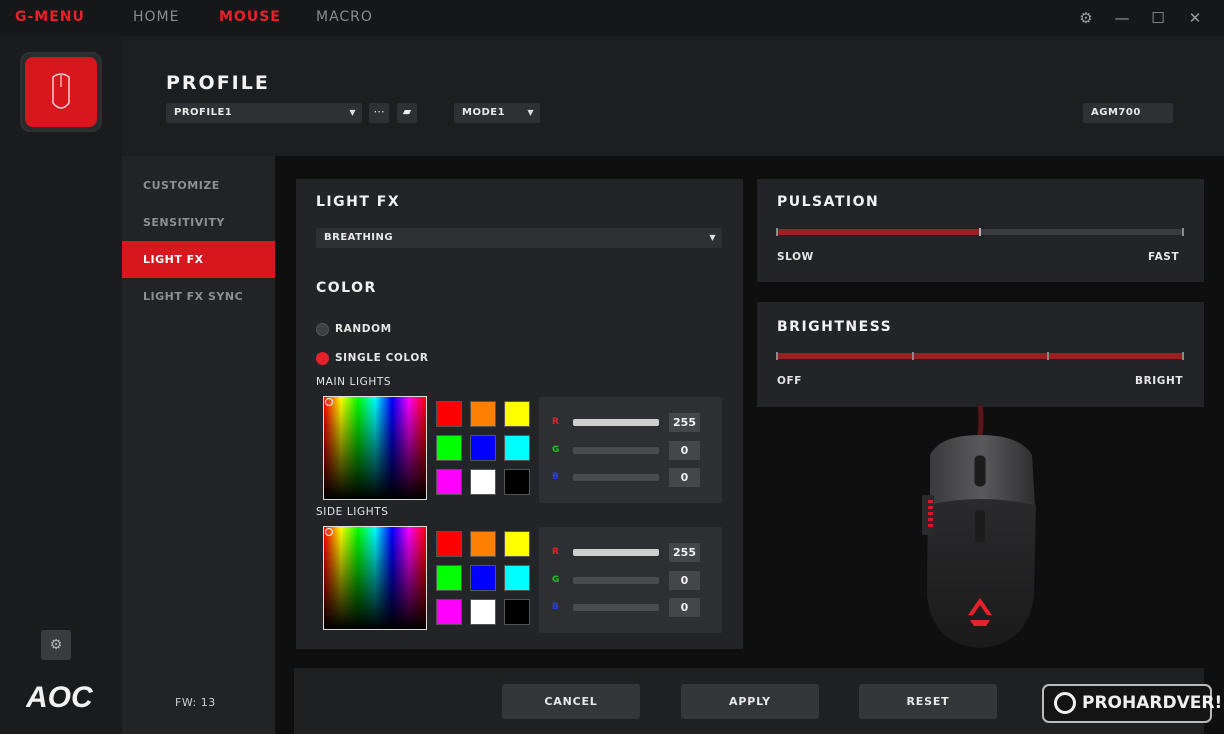 This screenshot has height=734, width=1224. Describe the element at coordinates (1183, 232) in the screenshot. I see `pulsation-tick-end` at that location.